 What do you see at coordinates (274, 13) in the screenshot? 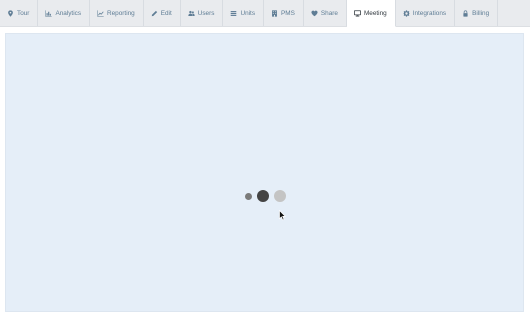
I see `building-icon` at bounding box center [274, 13].